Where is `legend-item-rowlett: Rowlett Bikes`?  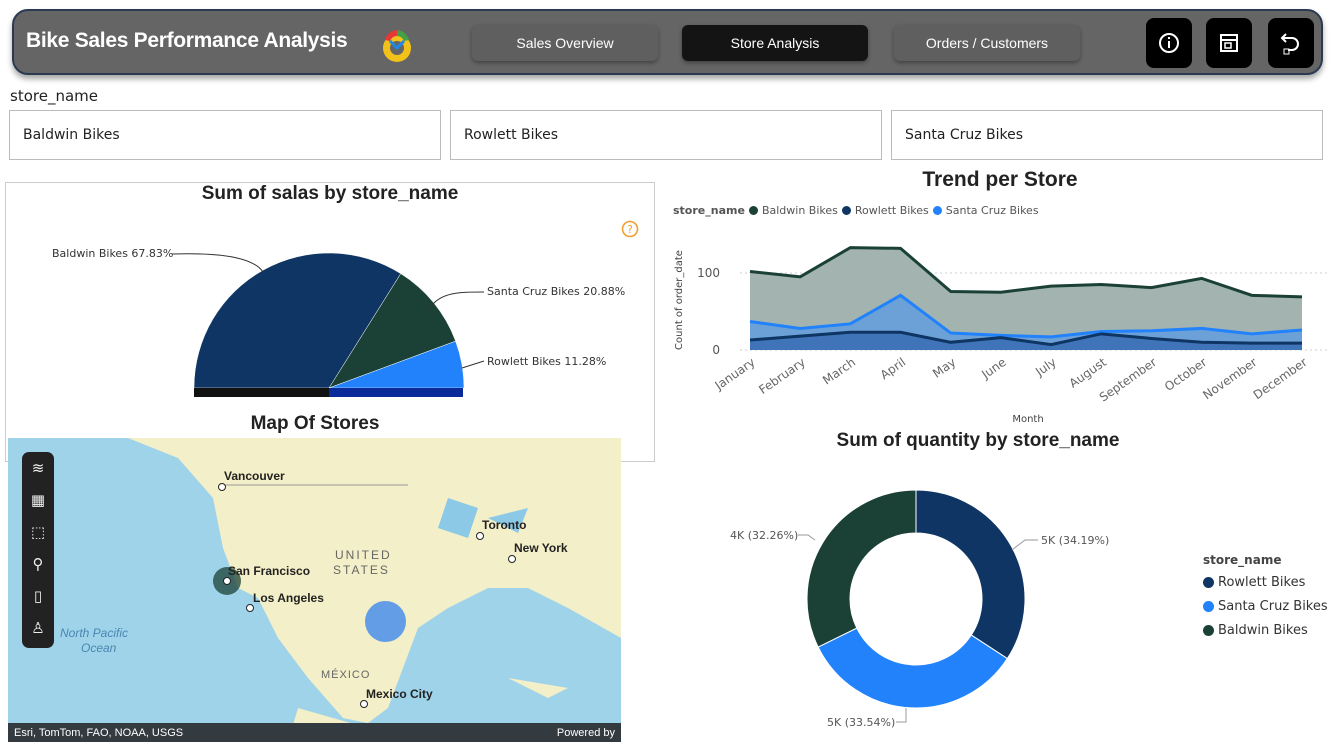 legend-item-rowlett: Rowlett Bikes is located at coordinates (1265, 582).